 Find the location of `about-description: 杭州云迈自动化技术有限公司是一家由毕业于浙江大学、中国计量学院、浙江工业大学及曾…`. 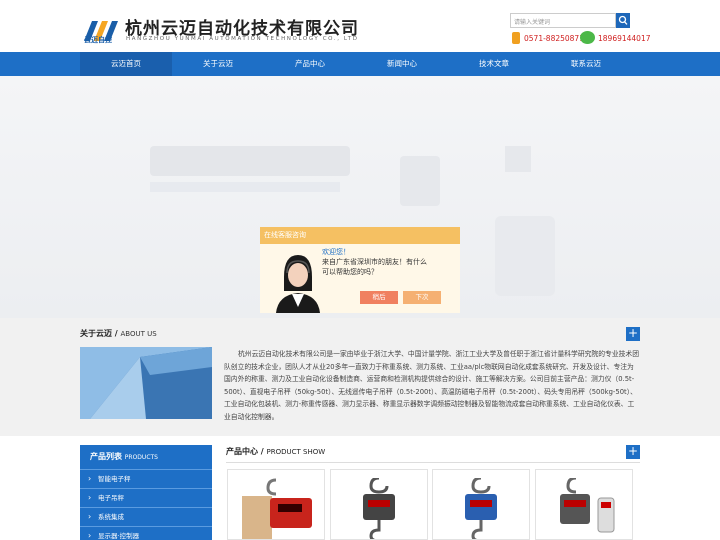

about-description: 杭州云迈自动化技术有限公司是一家由毕业于浙江大学、中国计量学院、浙江工业大学及曾… is located at coordinates (432, 385).